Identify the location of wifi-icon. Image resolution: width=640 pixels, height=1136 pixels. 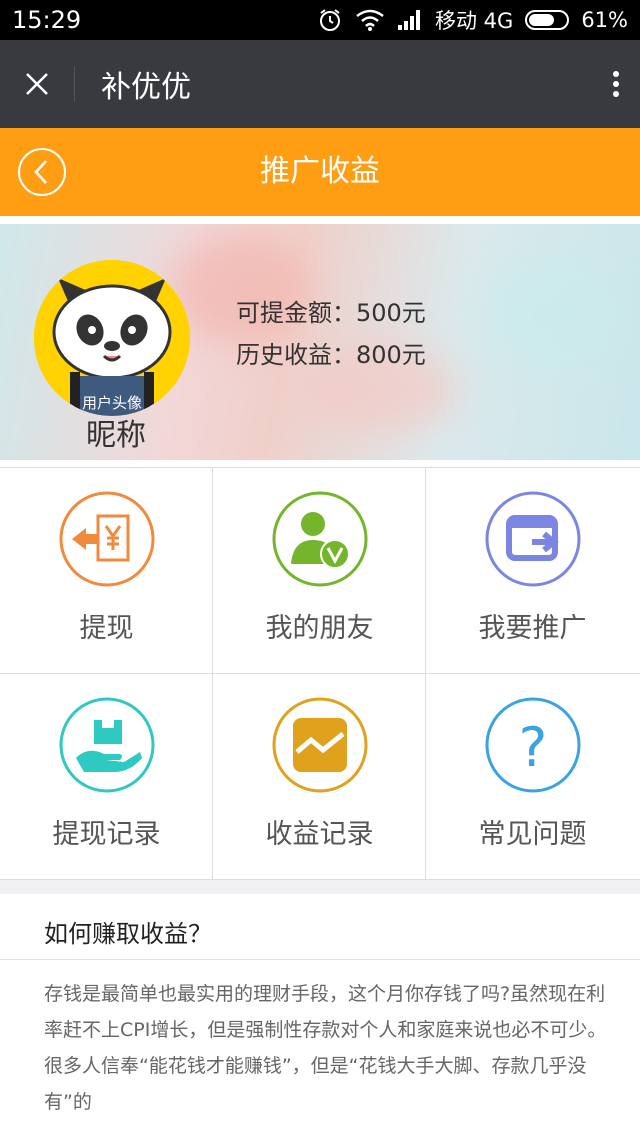
(370, 20).